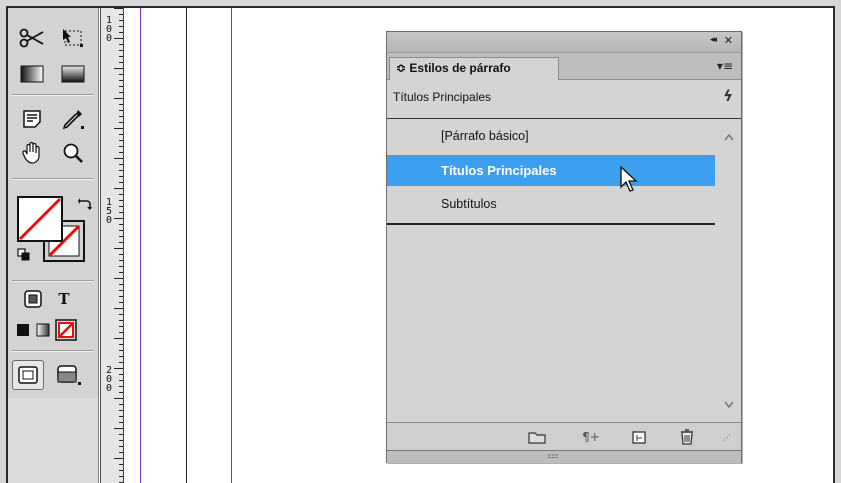 The width and height of the screenshot is (841, 483). I want to click on list-item: Subtítulos, so click(551, 204).